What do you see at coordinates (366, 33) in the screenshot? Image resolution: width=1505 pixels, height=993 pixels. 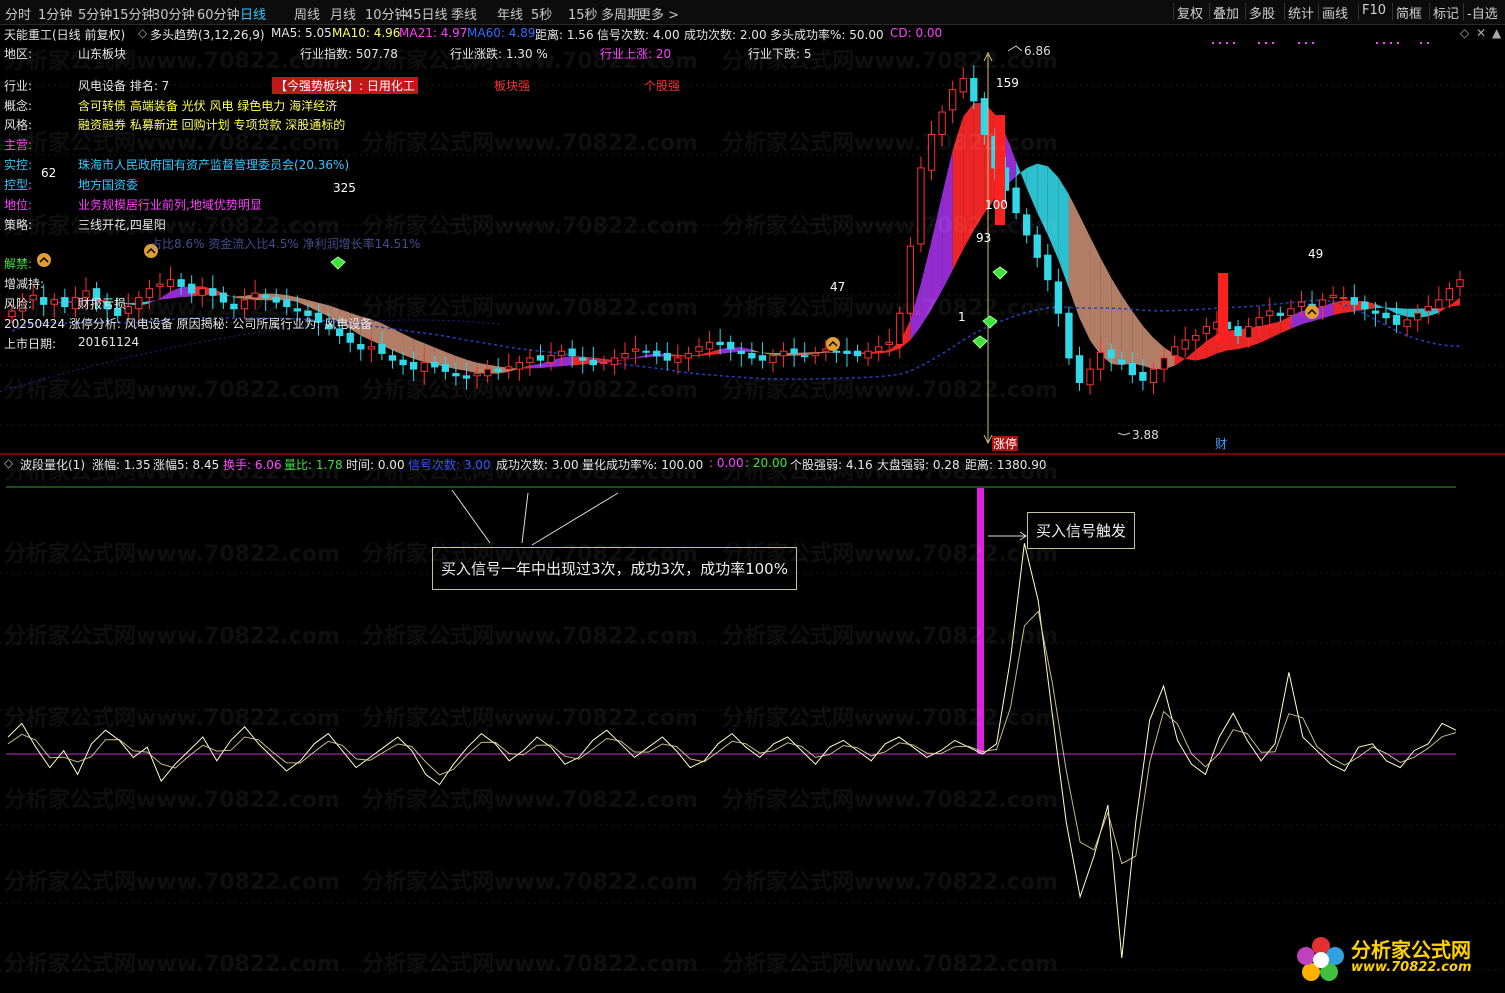 I see `header-field-3: MA10: 4.96` at bounding box center [366, 33].